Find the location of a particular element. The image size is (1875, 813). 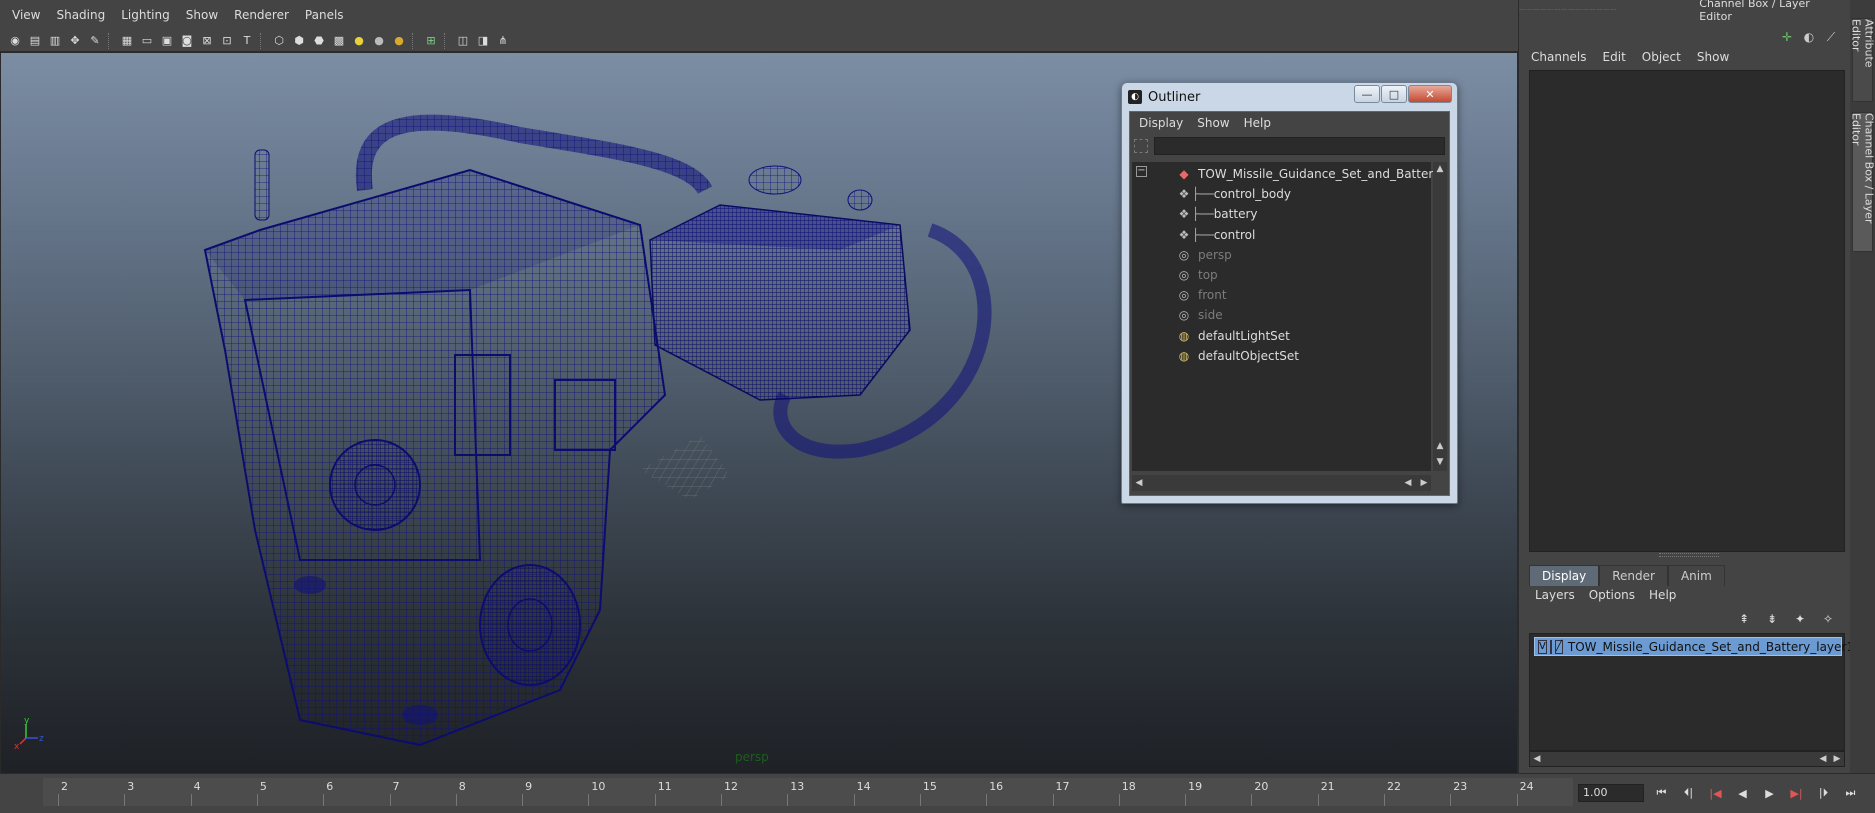

current-frame-field: 1.00 is located at coordinates (1611, 793).